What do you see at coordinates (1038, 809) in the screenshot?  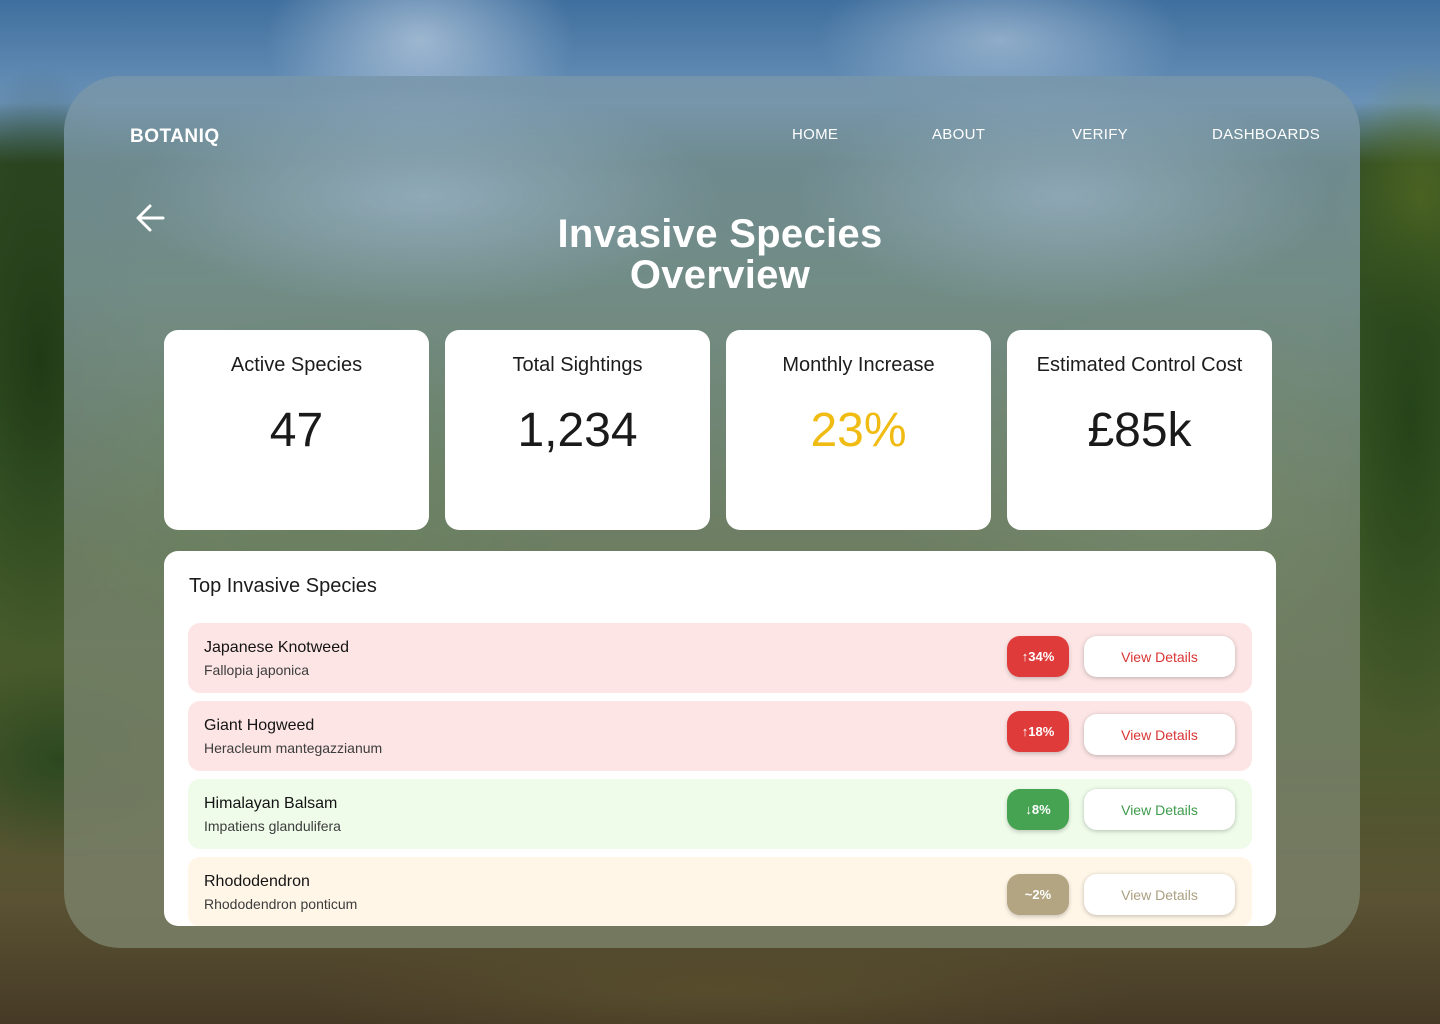 I see `trend-badge: ↓8%` at bounding box center [1038, 809].